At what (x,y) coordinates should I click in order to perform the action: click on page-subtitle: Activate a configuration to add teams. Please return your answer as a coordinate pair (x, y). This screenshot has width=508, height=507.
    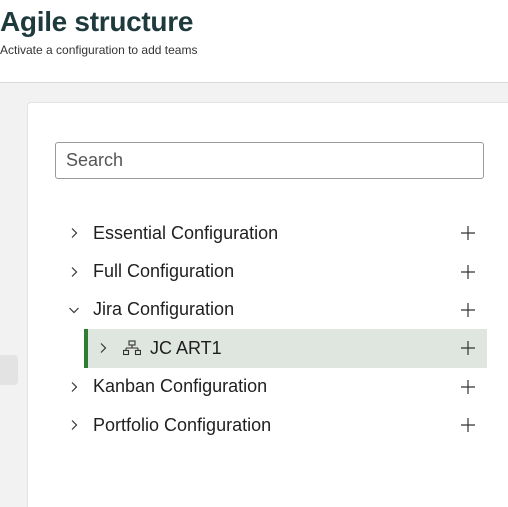
    Looking at the image, I should click on (99, 50).